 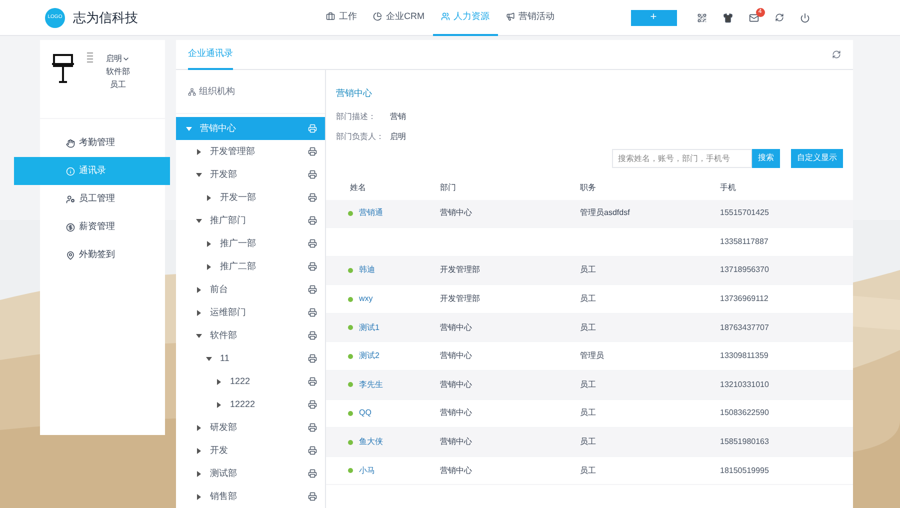 I want to click on org-chart-icon, so click(x=192, y=92).